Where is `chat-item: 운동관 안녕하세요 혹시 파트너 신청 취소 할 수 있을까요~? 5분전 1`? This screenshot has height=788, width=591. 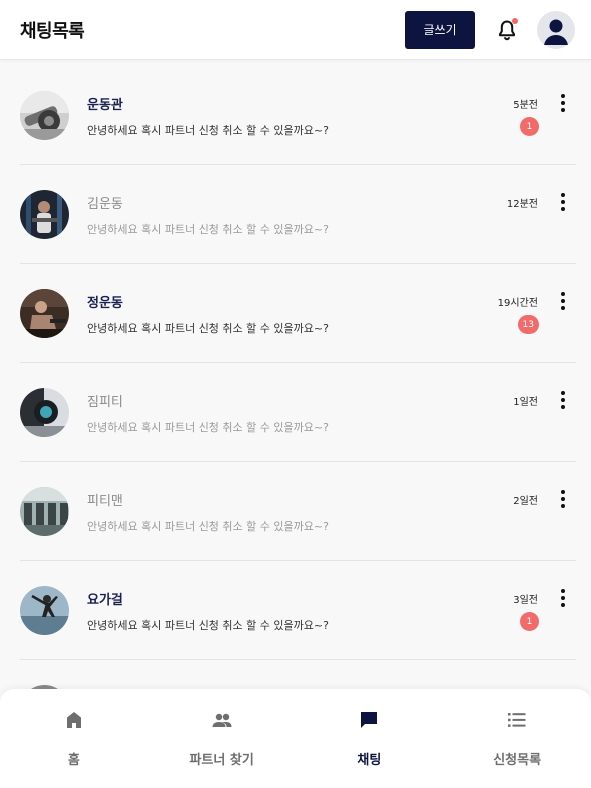 chat-item: 운동관 안녕하세요 혹시 파트너 신청 취소 할 수 있을까요~? 5분전 1 is located at coordinates (298, 115).